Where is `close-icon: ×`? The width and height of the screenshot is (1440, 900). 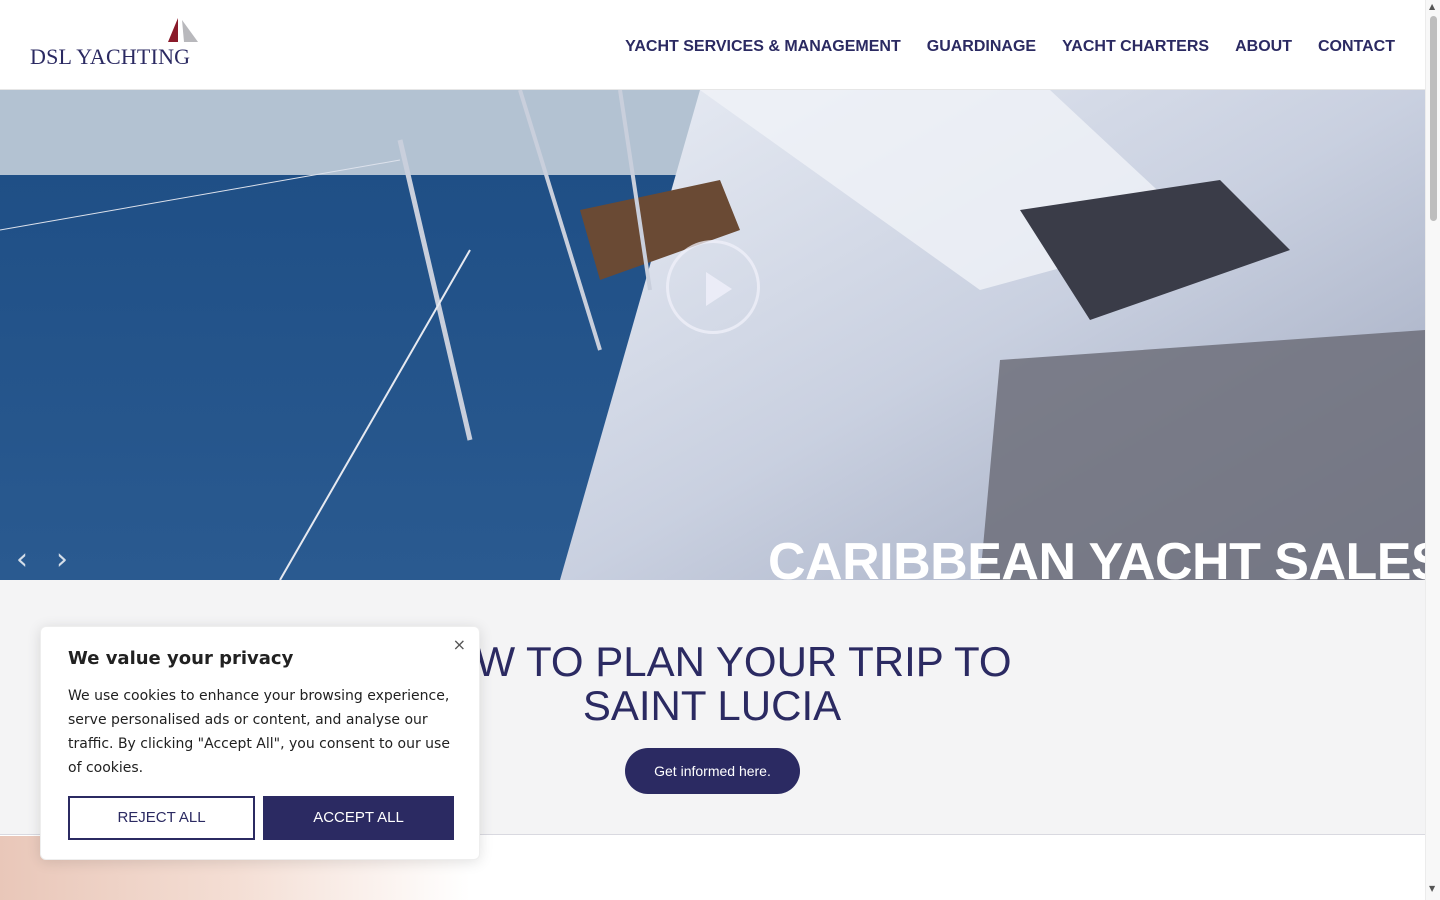
close-icon: × is located at coordinates (459, 644).